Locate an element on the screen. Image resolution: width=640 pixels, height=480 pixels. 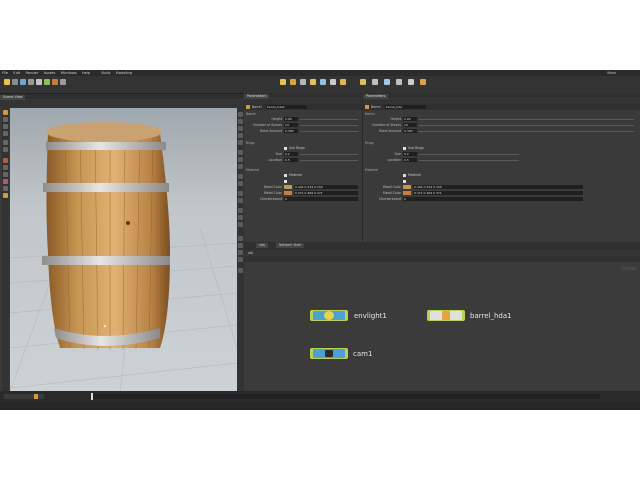
cam-node-label: cam1 is located at coordinates (362, 354).